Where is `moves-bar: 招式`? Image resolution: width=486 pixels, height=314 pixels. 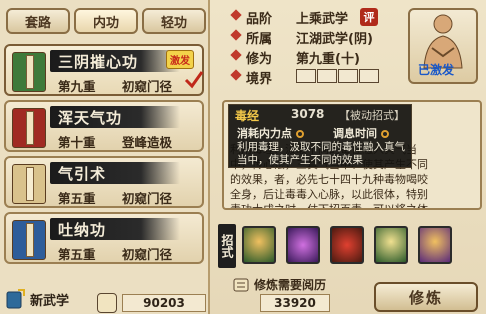 moves-bar: 招式 is located at coordinates (349, 246).